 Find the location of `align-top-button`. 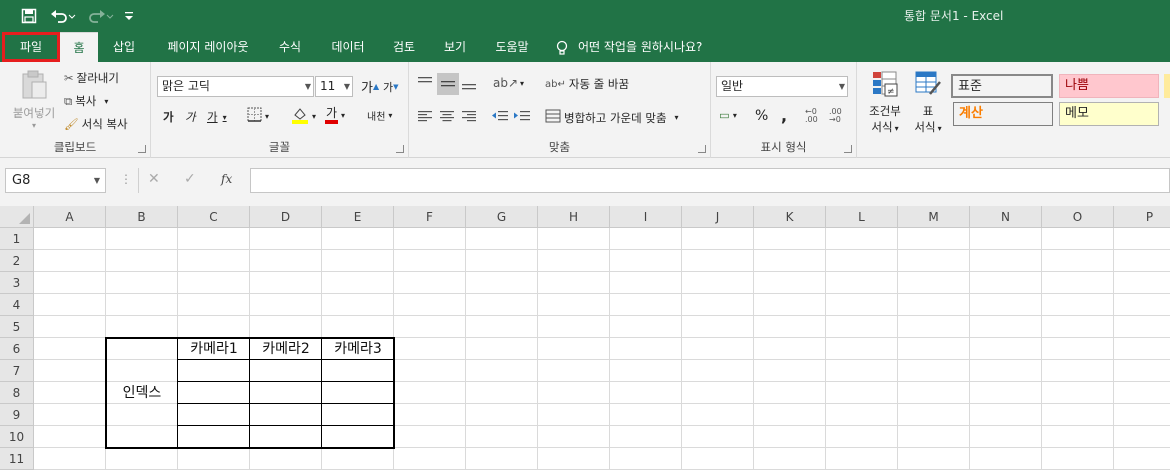

align-top-button is located at coordinates (425, 83).